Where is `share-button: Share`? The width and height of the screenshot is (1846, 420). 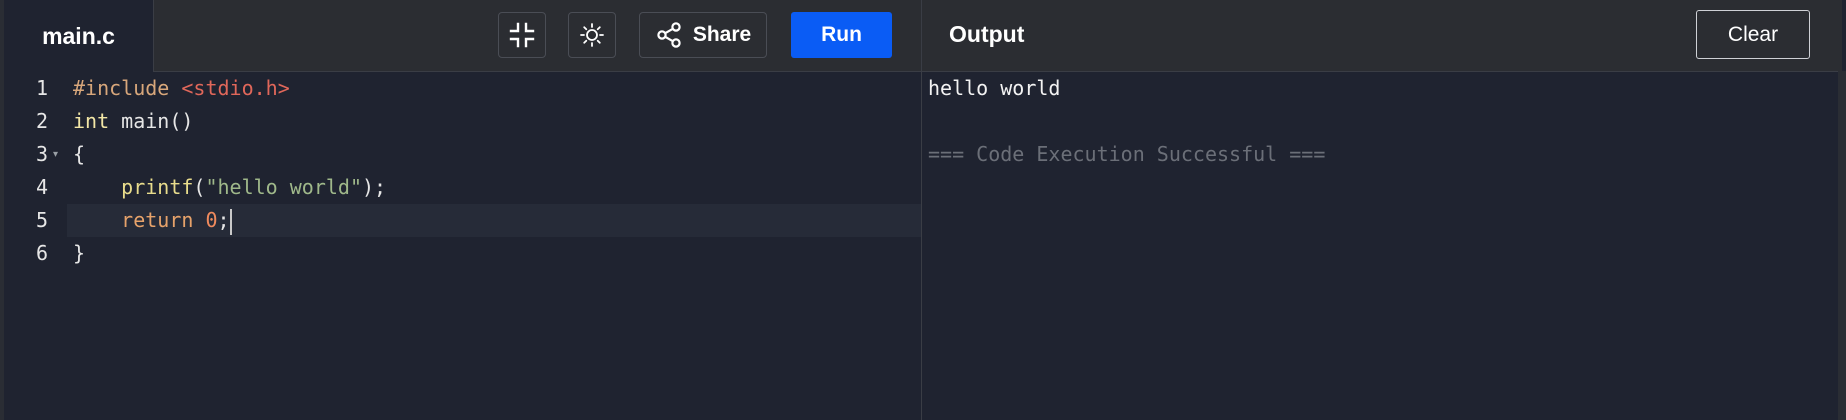 share-button: Share is located at coordinates (703, 35).